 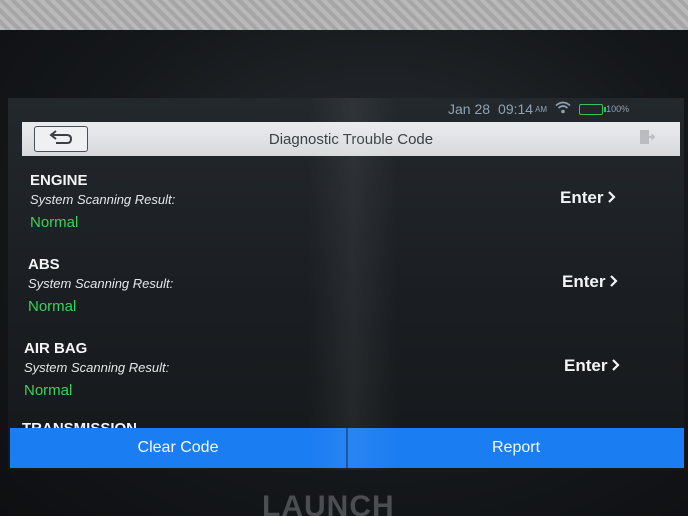 I want to click on status-bar: Jan 28 09:14 AM 100%, so click(x=564, y=109).